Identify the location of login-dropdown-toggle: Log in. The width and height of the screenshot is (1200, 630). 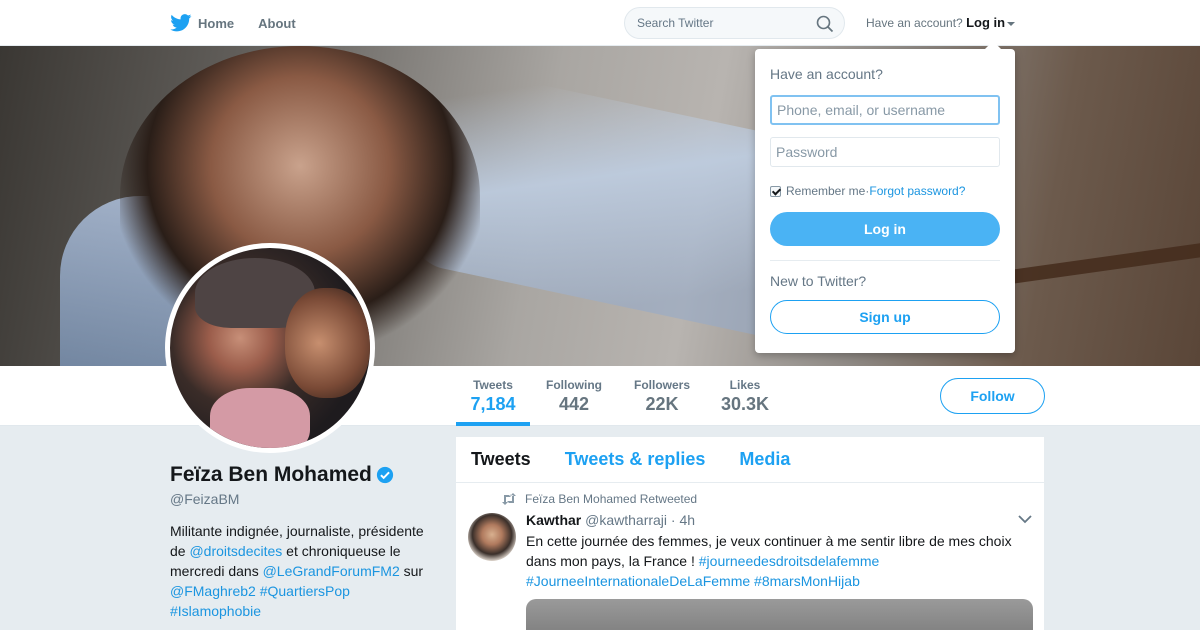
(985, 22).